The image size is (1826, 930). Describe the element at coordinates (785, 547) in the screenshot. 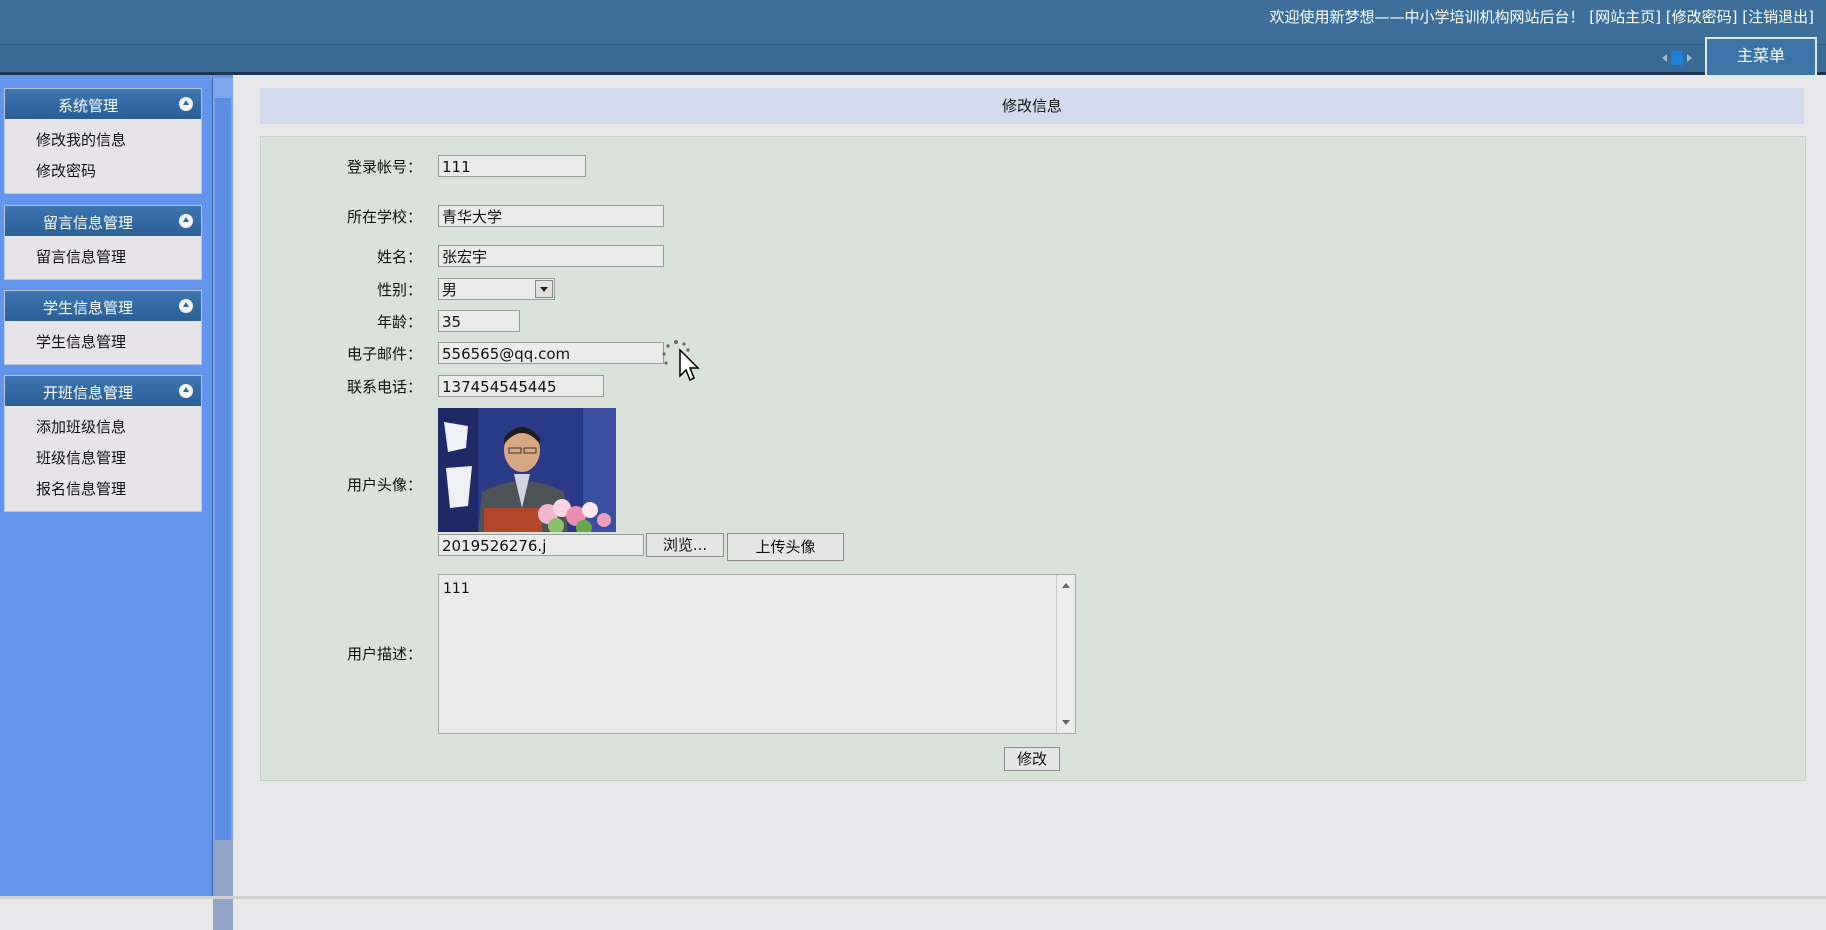

I see `upload-avatar-button: 上传头像` at that location.